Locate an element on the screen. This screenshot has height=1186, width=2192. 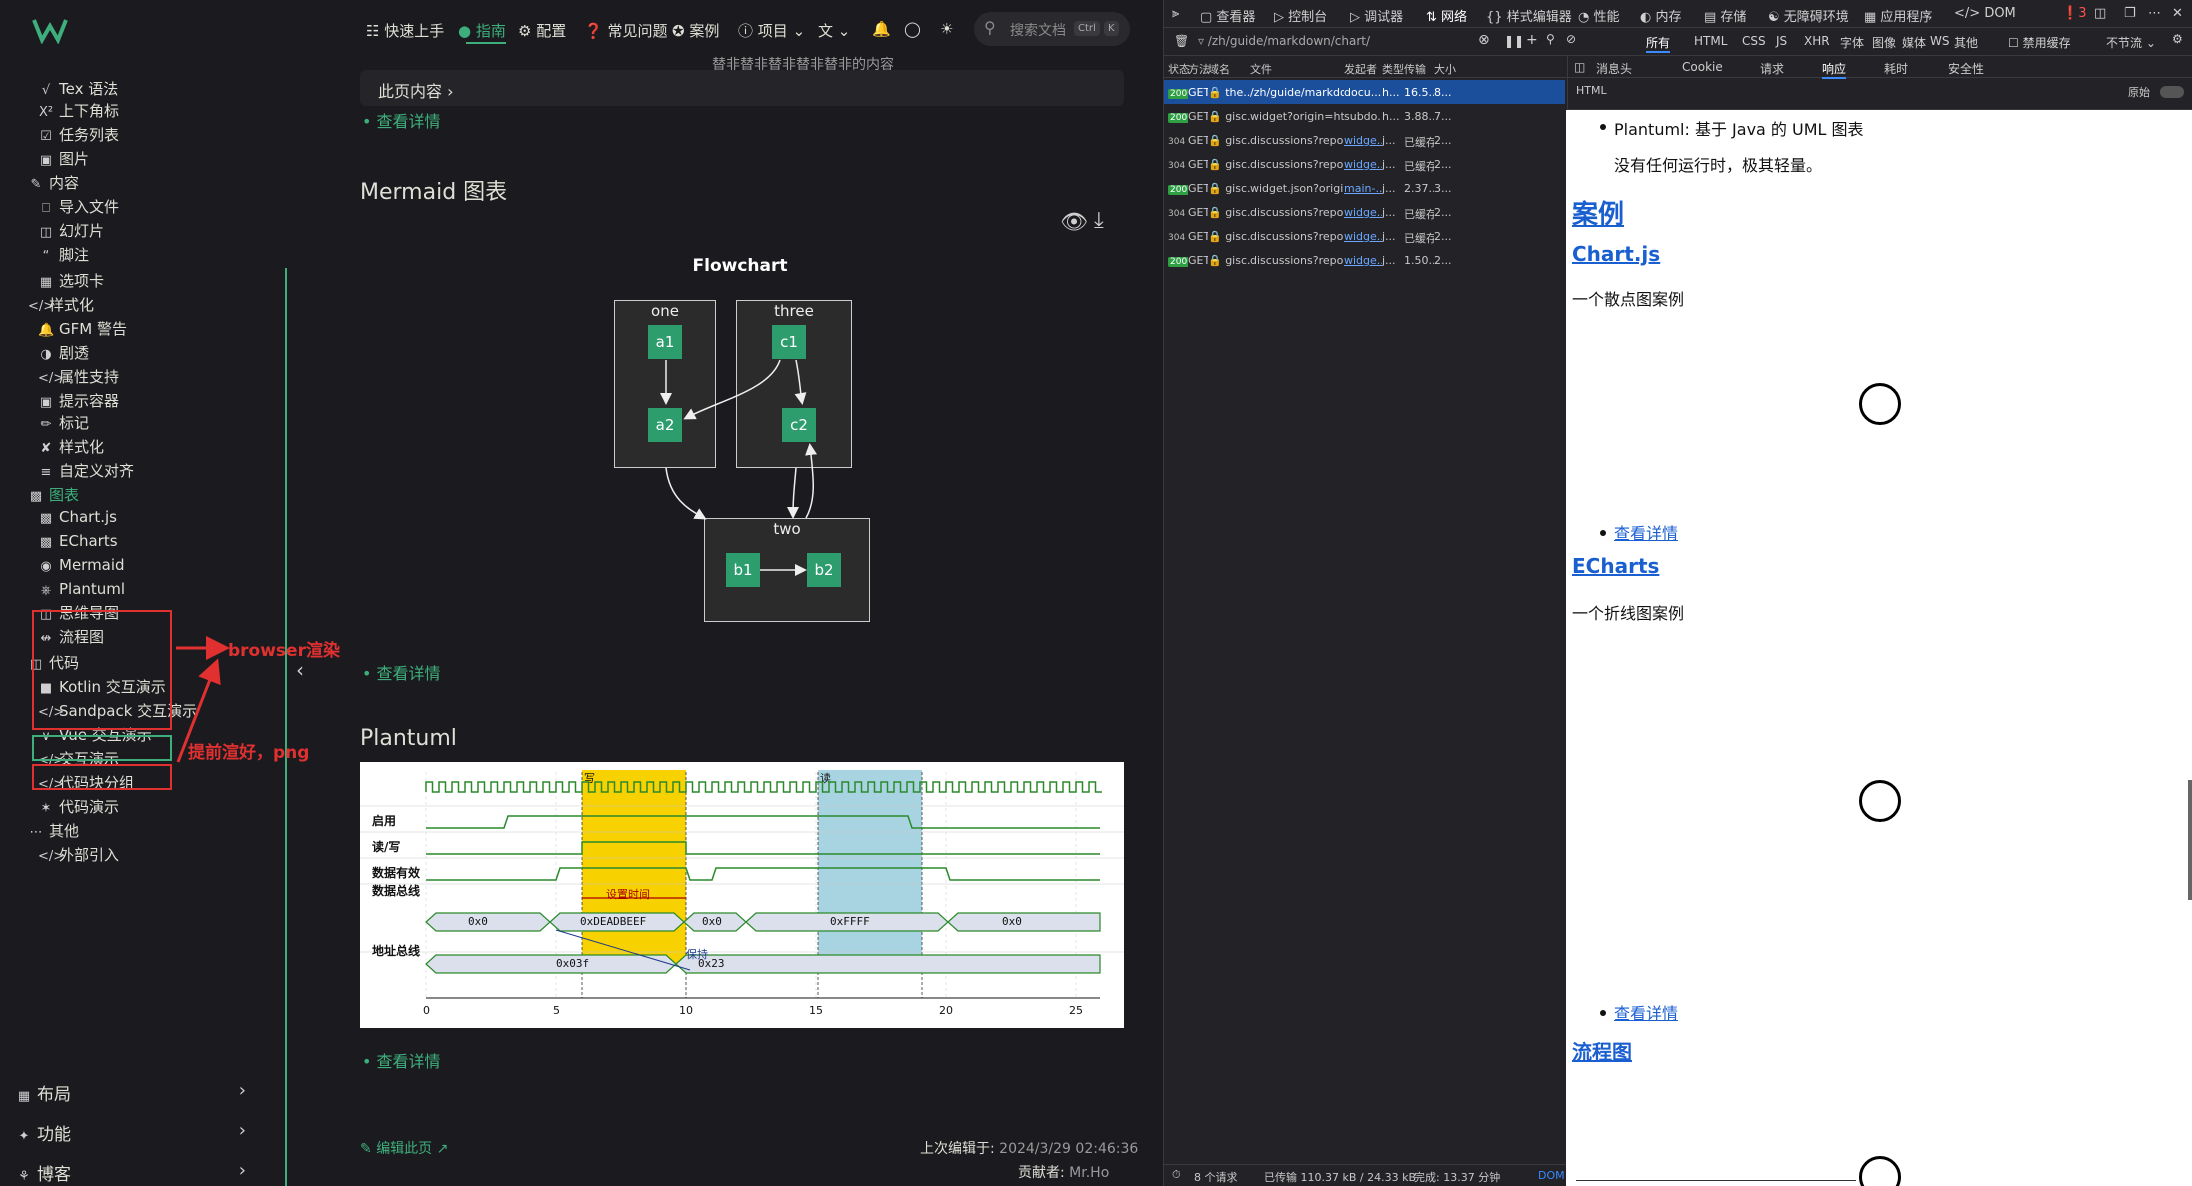
sidebar-item-7: “ 脚注 is located at coordinates (63, 254).